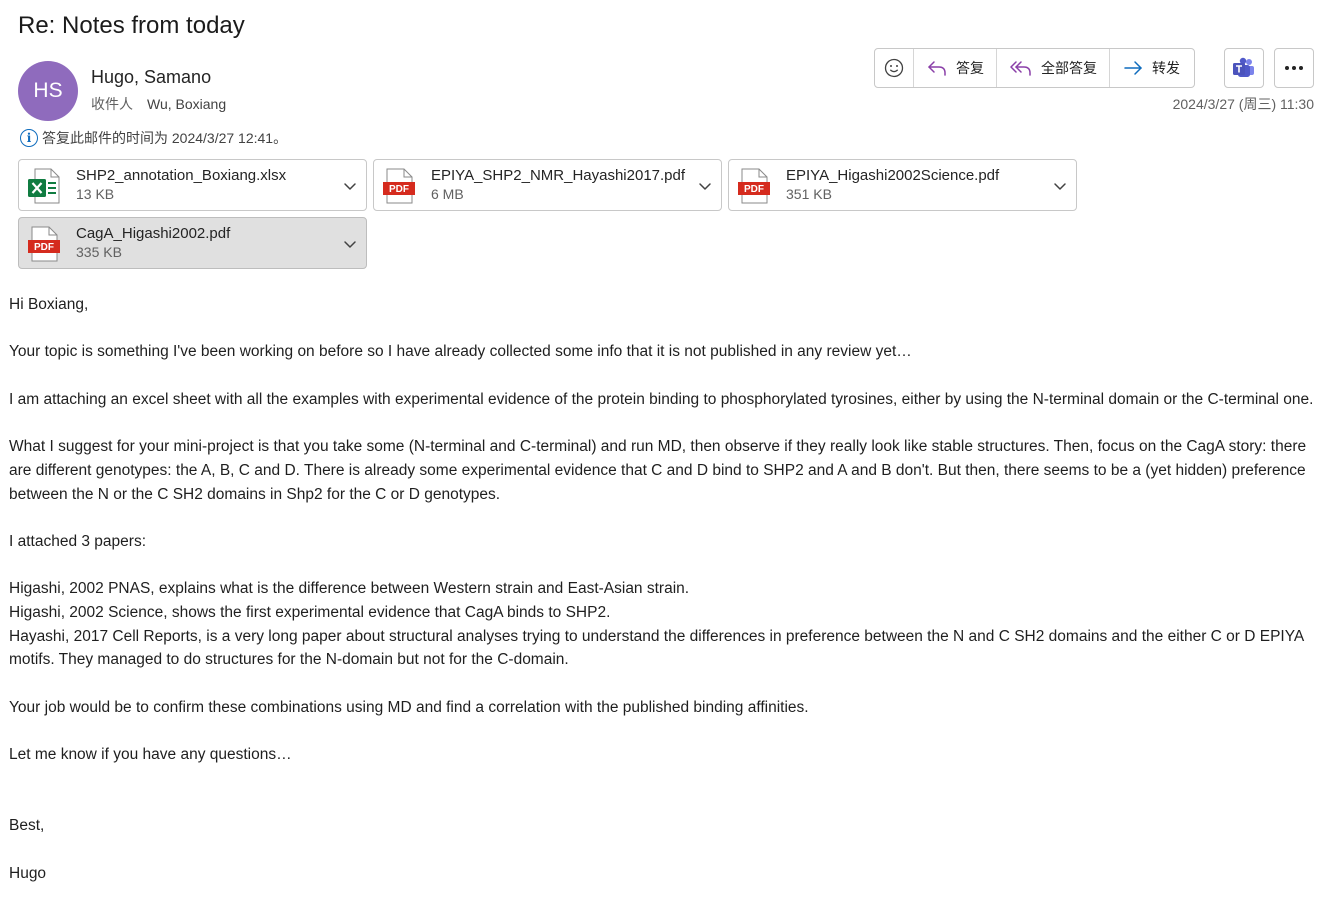 This screenshot has width=1318, height=915. I want to click on reply-all-label: 全部答复, so click(1069, 68).